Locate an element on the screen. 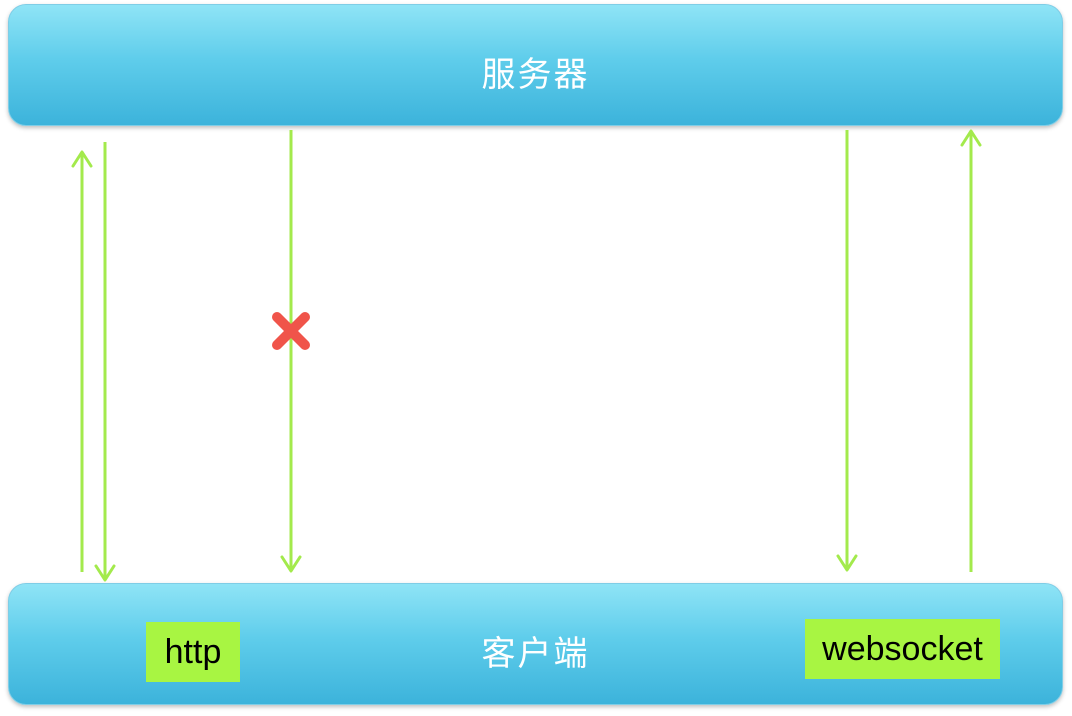 Image resolution: width=1072 pixels, height=716 pixels. http-response-arrow is located at coordinates (105, 362).